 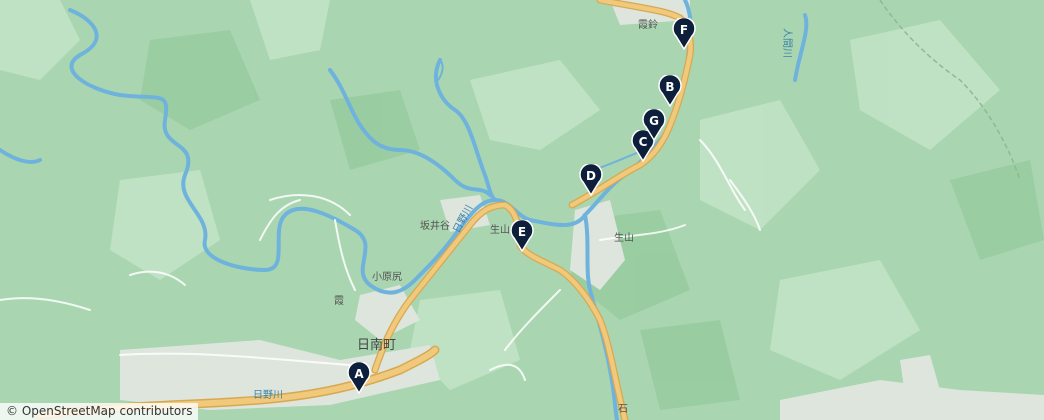 What do you see at coordinates (359, 374) in the screenshot?
I see `marker-label: A` at bounding box center [359, 374].